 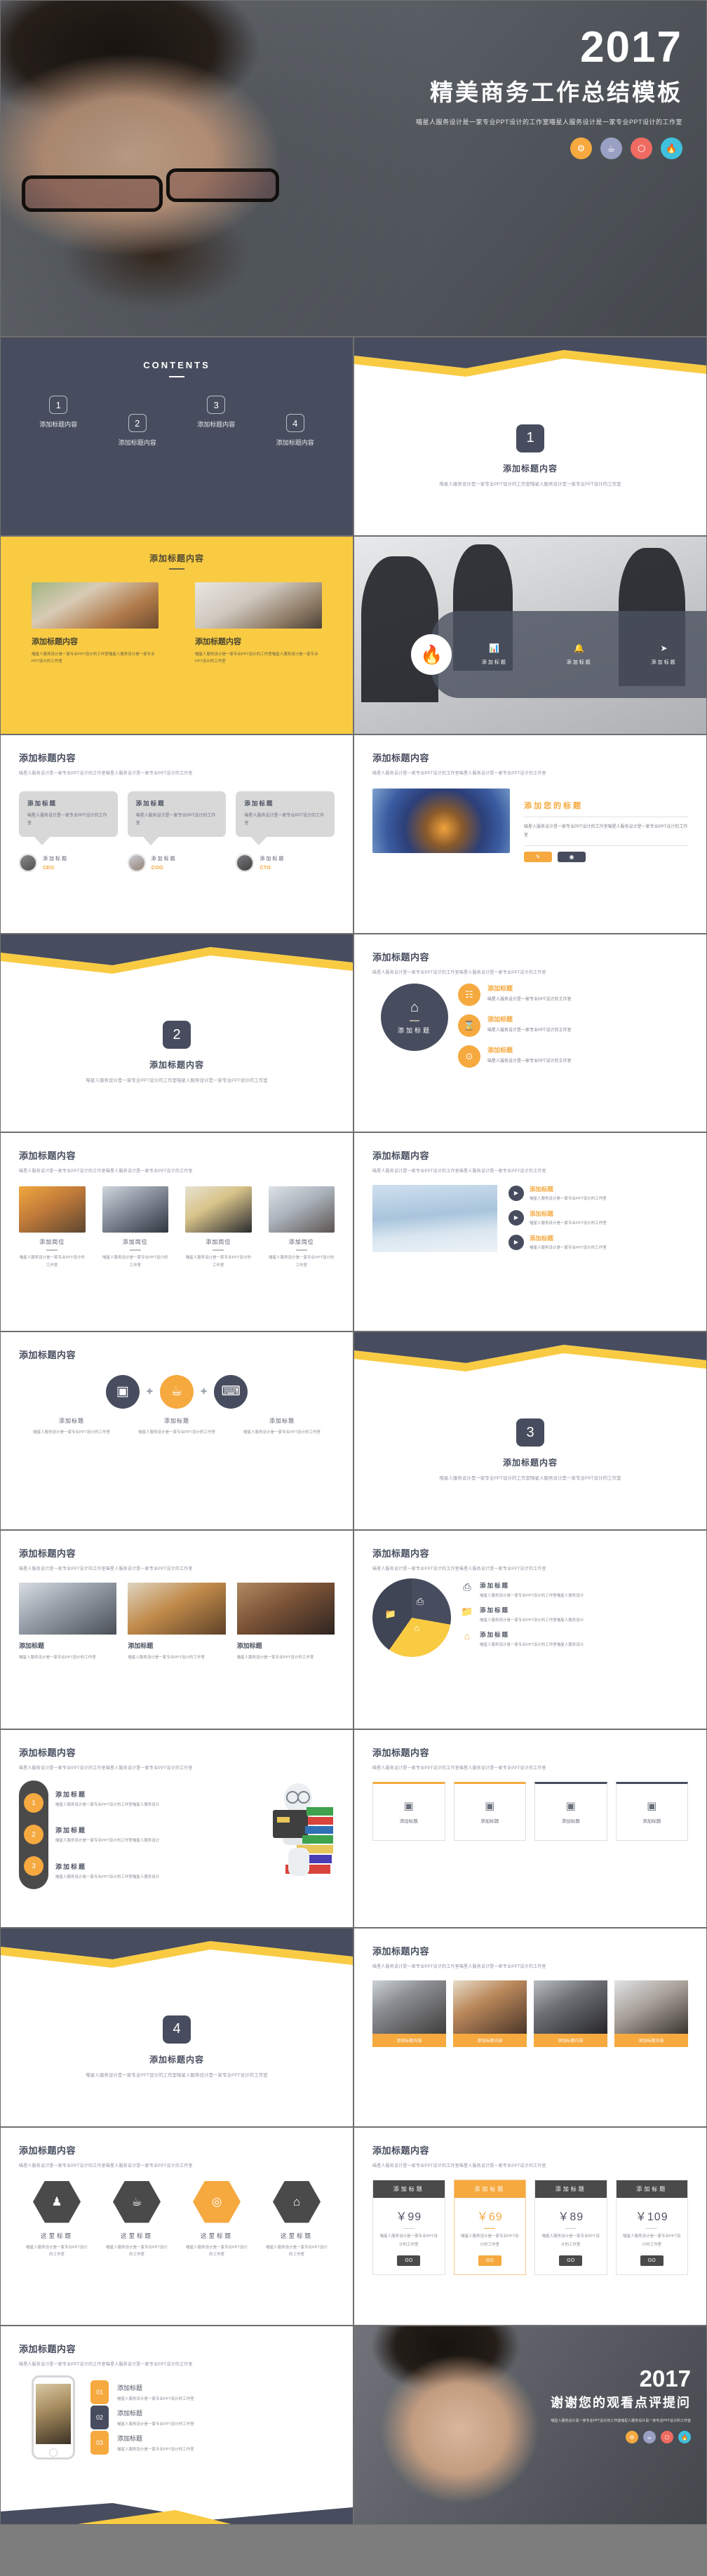 I want to click on timeline-number: 3, so click(x=33, y=1866).